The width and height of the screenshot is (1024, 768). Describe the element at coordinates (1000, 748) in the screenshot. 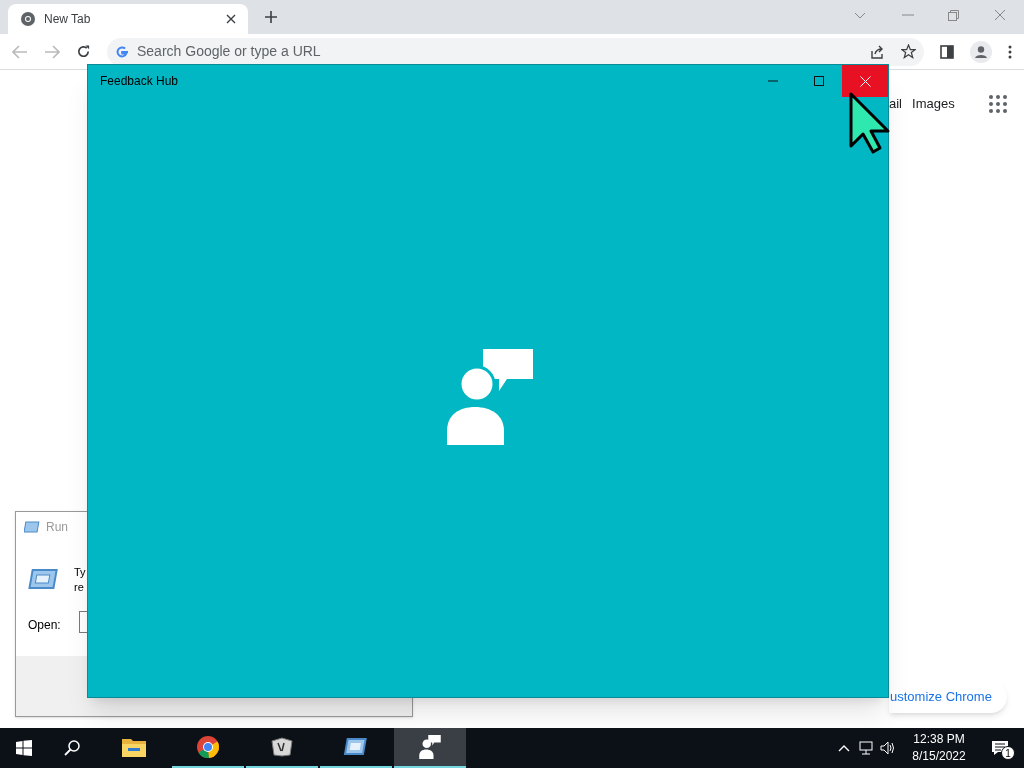

I see `notifications-button: 1` at that location.